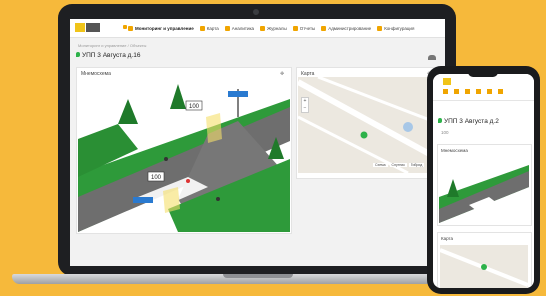 Image resolution: width=546 pixels, height=296 pixels. I want to click on menu-label: Мониторинг и управление, so click(164, 28).